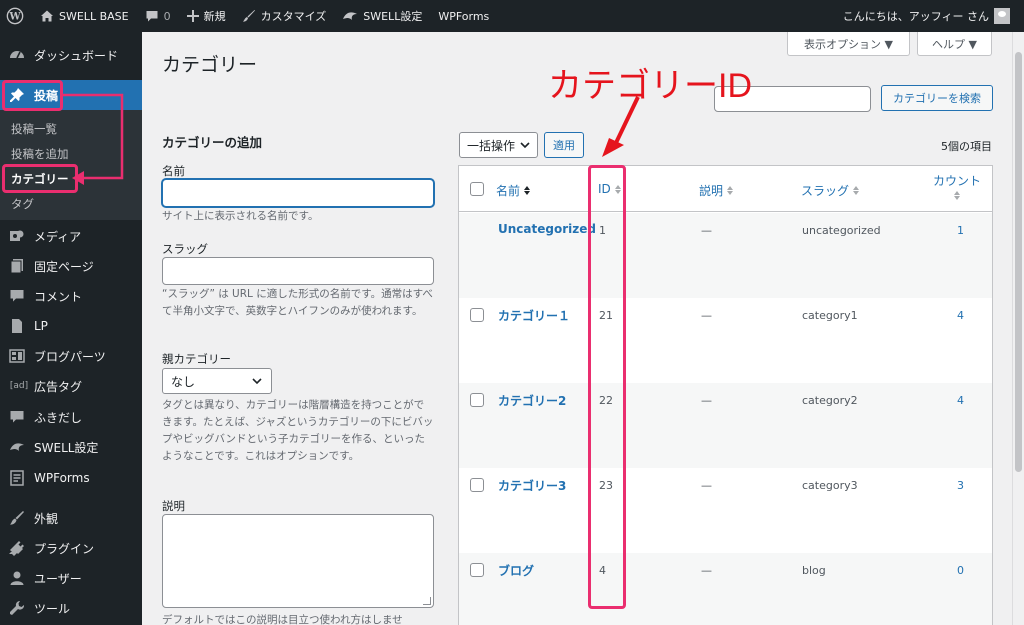 The width and height of the screenshot is (1024, 625). I want to click on annotation-label: カテゴリーID, so click(650, 86).